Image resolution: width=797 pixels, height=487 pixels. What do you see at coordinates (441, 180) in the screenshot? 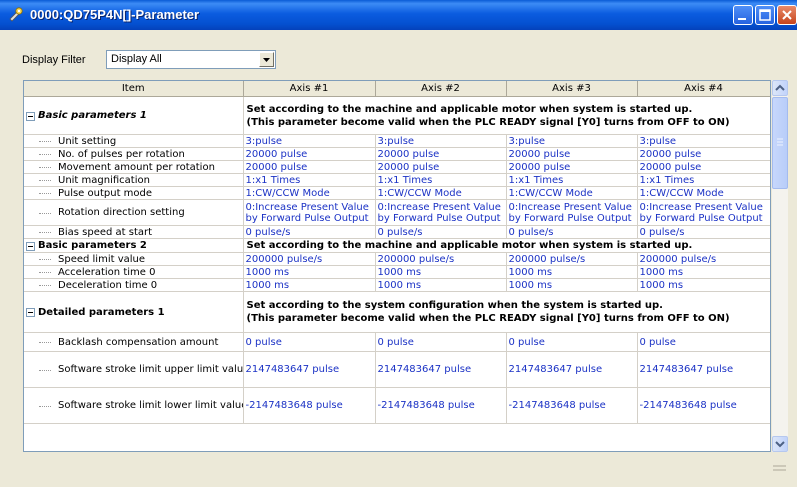
I see `cell-axis2: 1:x1 Times` at bounding box center [441, 180].